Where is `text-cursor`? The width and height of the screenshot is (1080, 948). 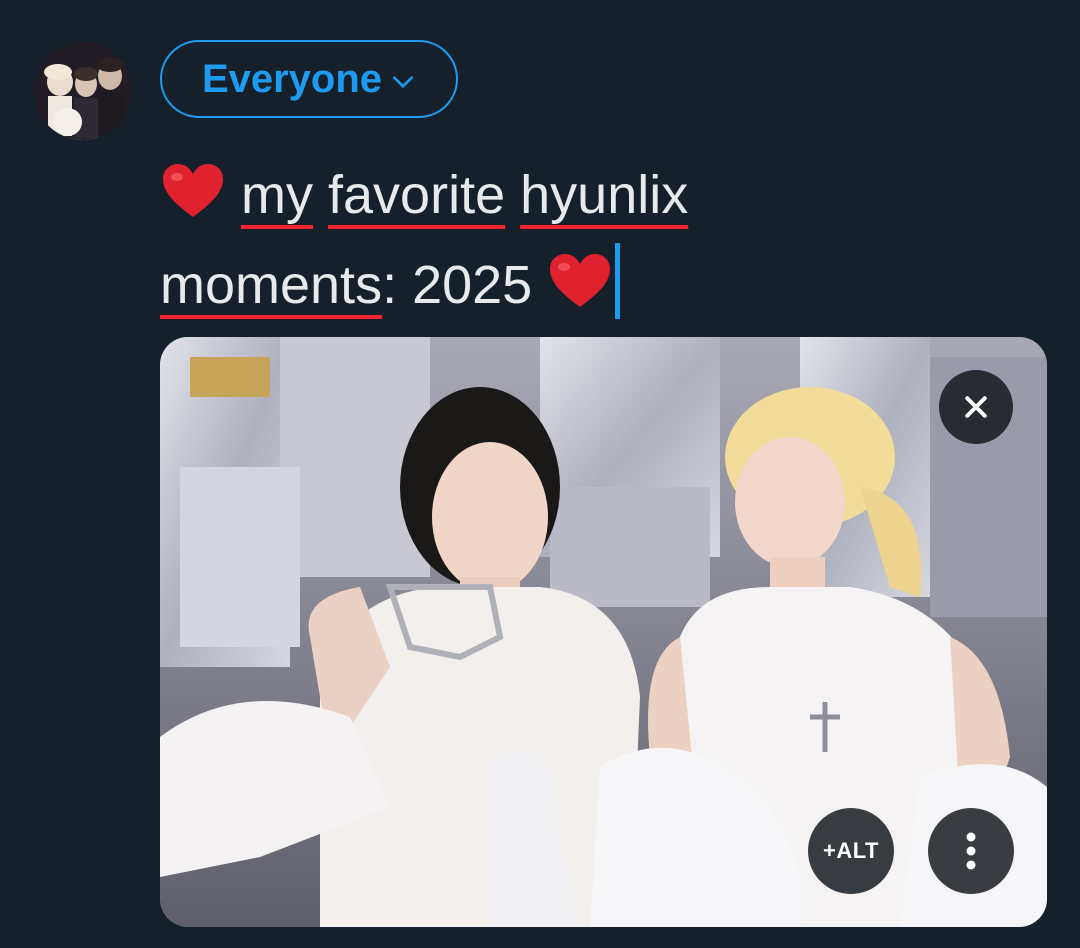
text-cursor is located at coordinates (618, 281).